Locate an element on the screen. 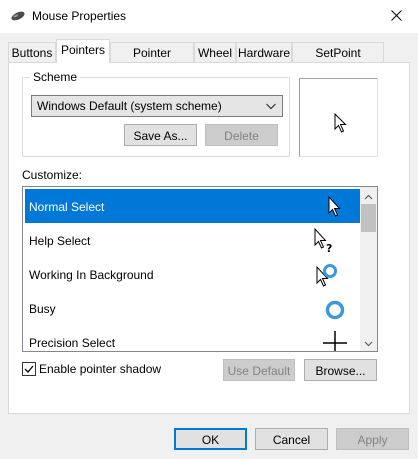 Image resolution: width=418 pixels, height=459 pixels. tab-setpoint-settings: SetPoint Settings is located at coordinates (338, 58).